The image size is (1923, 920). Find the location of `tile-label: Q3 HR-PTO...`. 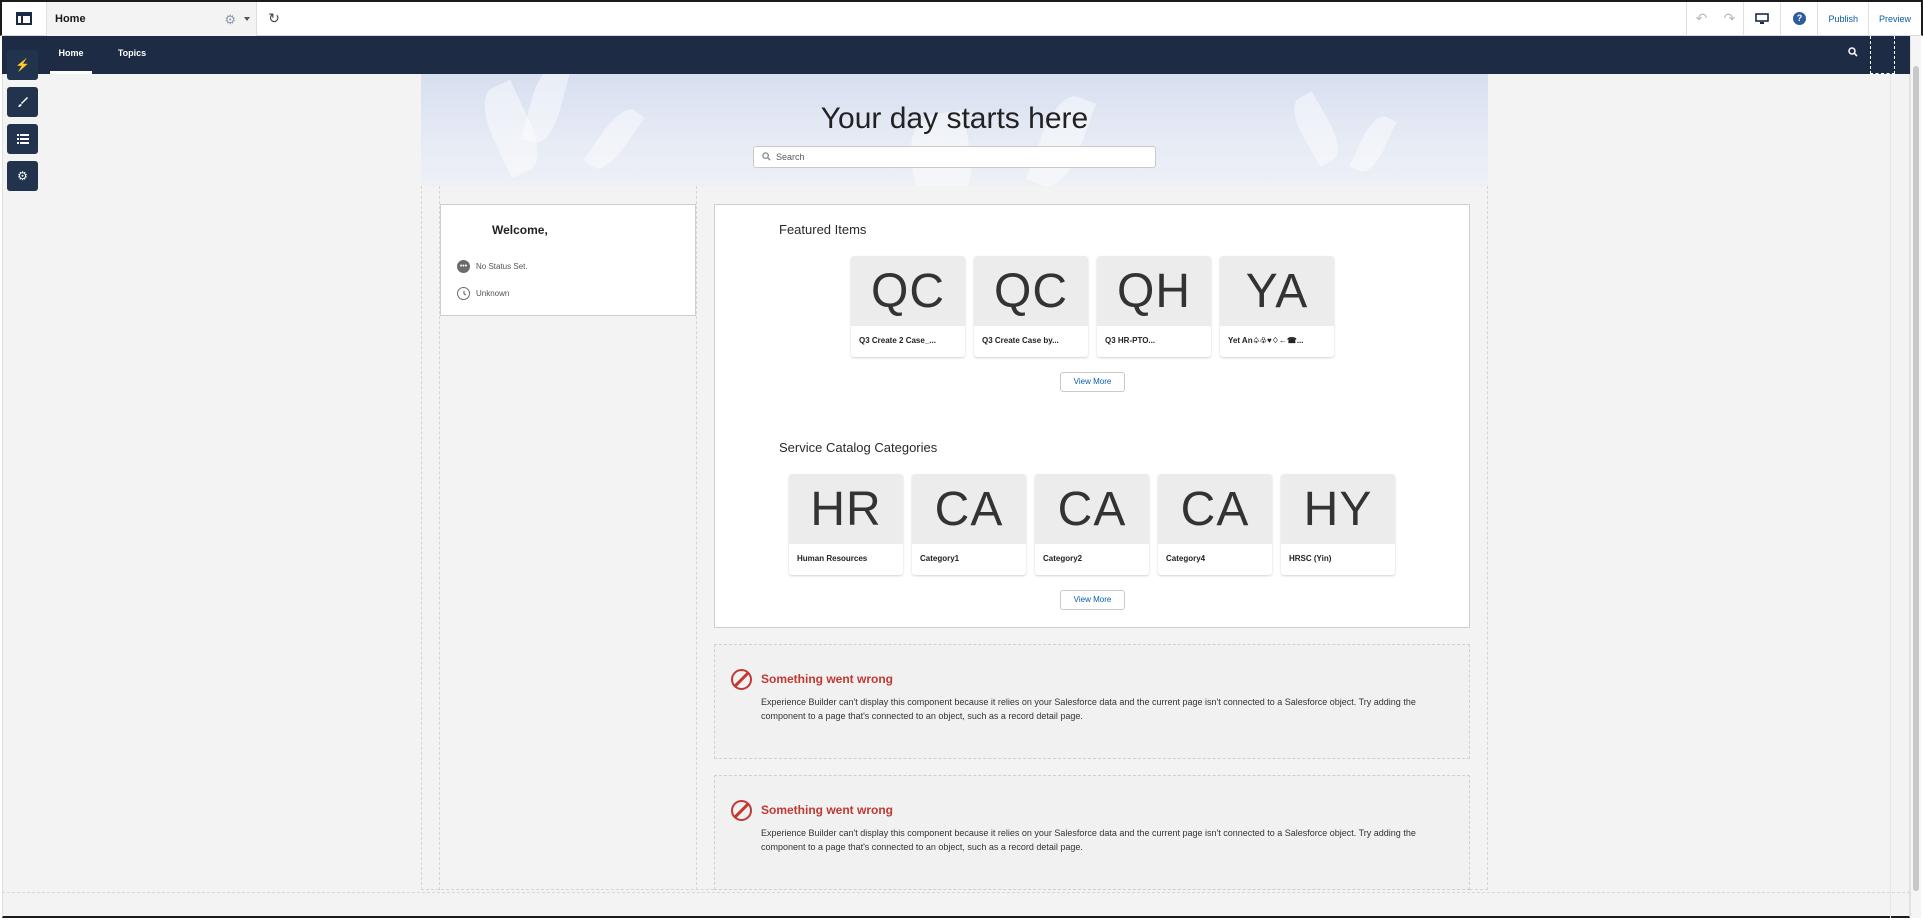

tile-label: Q3 HR-PTO... is located at coordinates (1130, 340).